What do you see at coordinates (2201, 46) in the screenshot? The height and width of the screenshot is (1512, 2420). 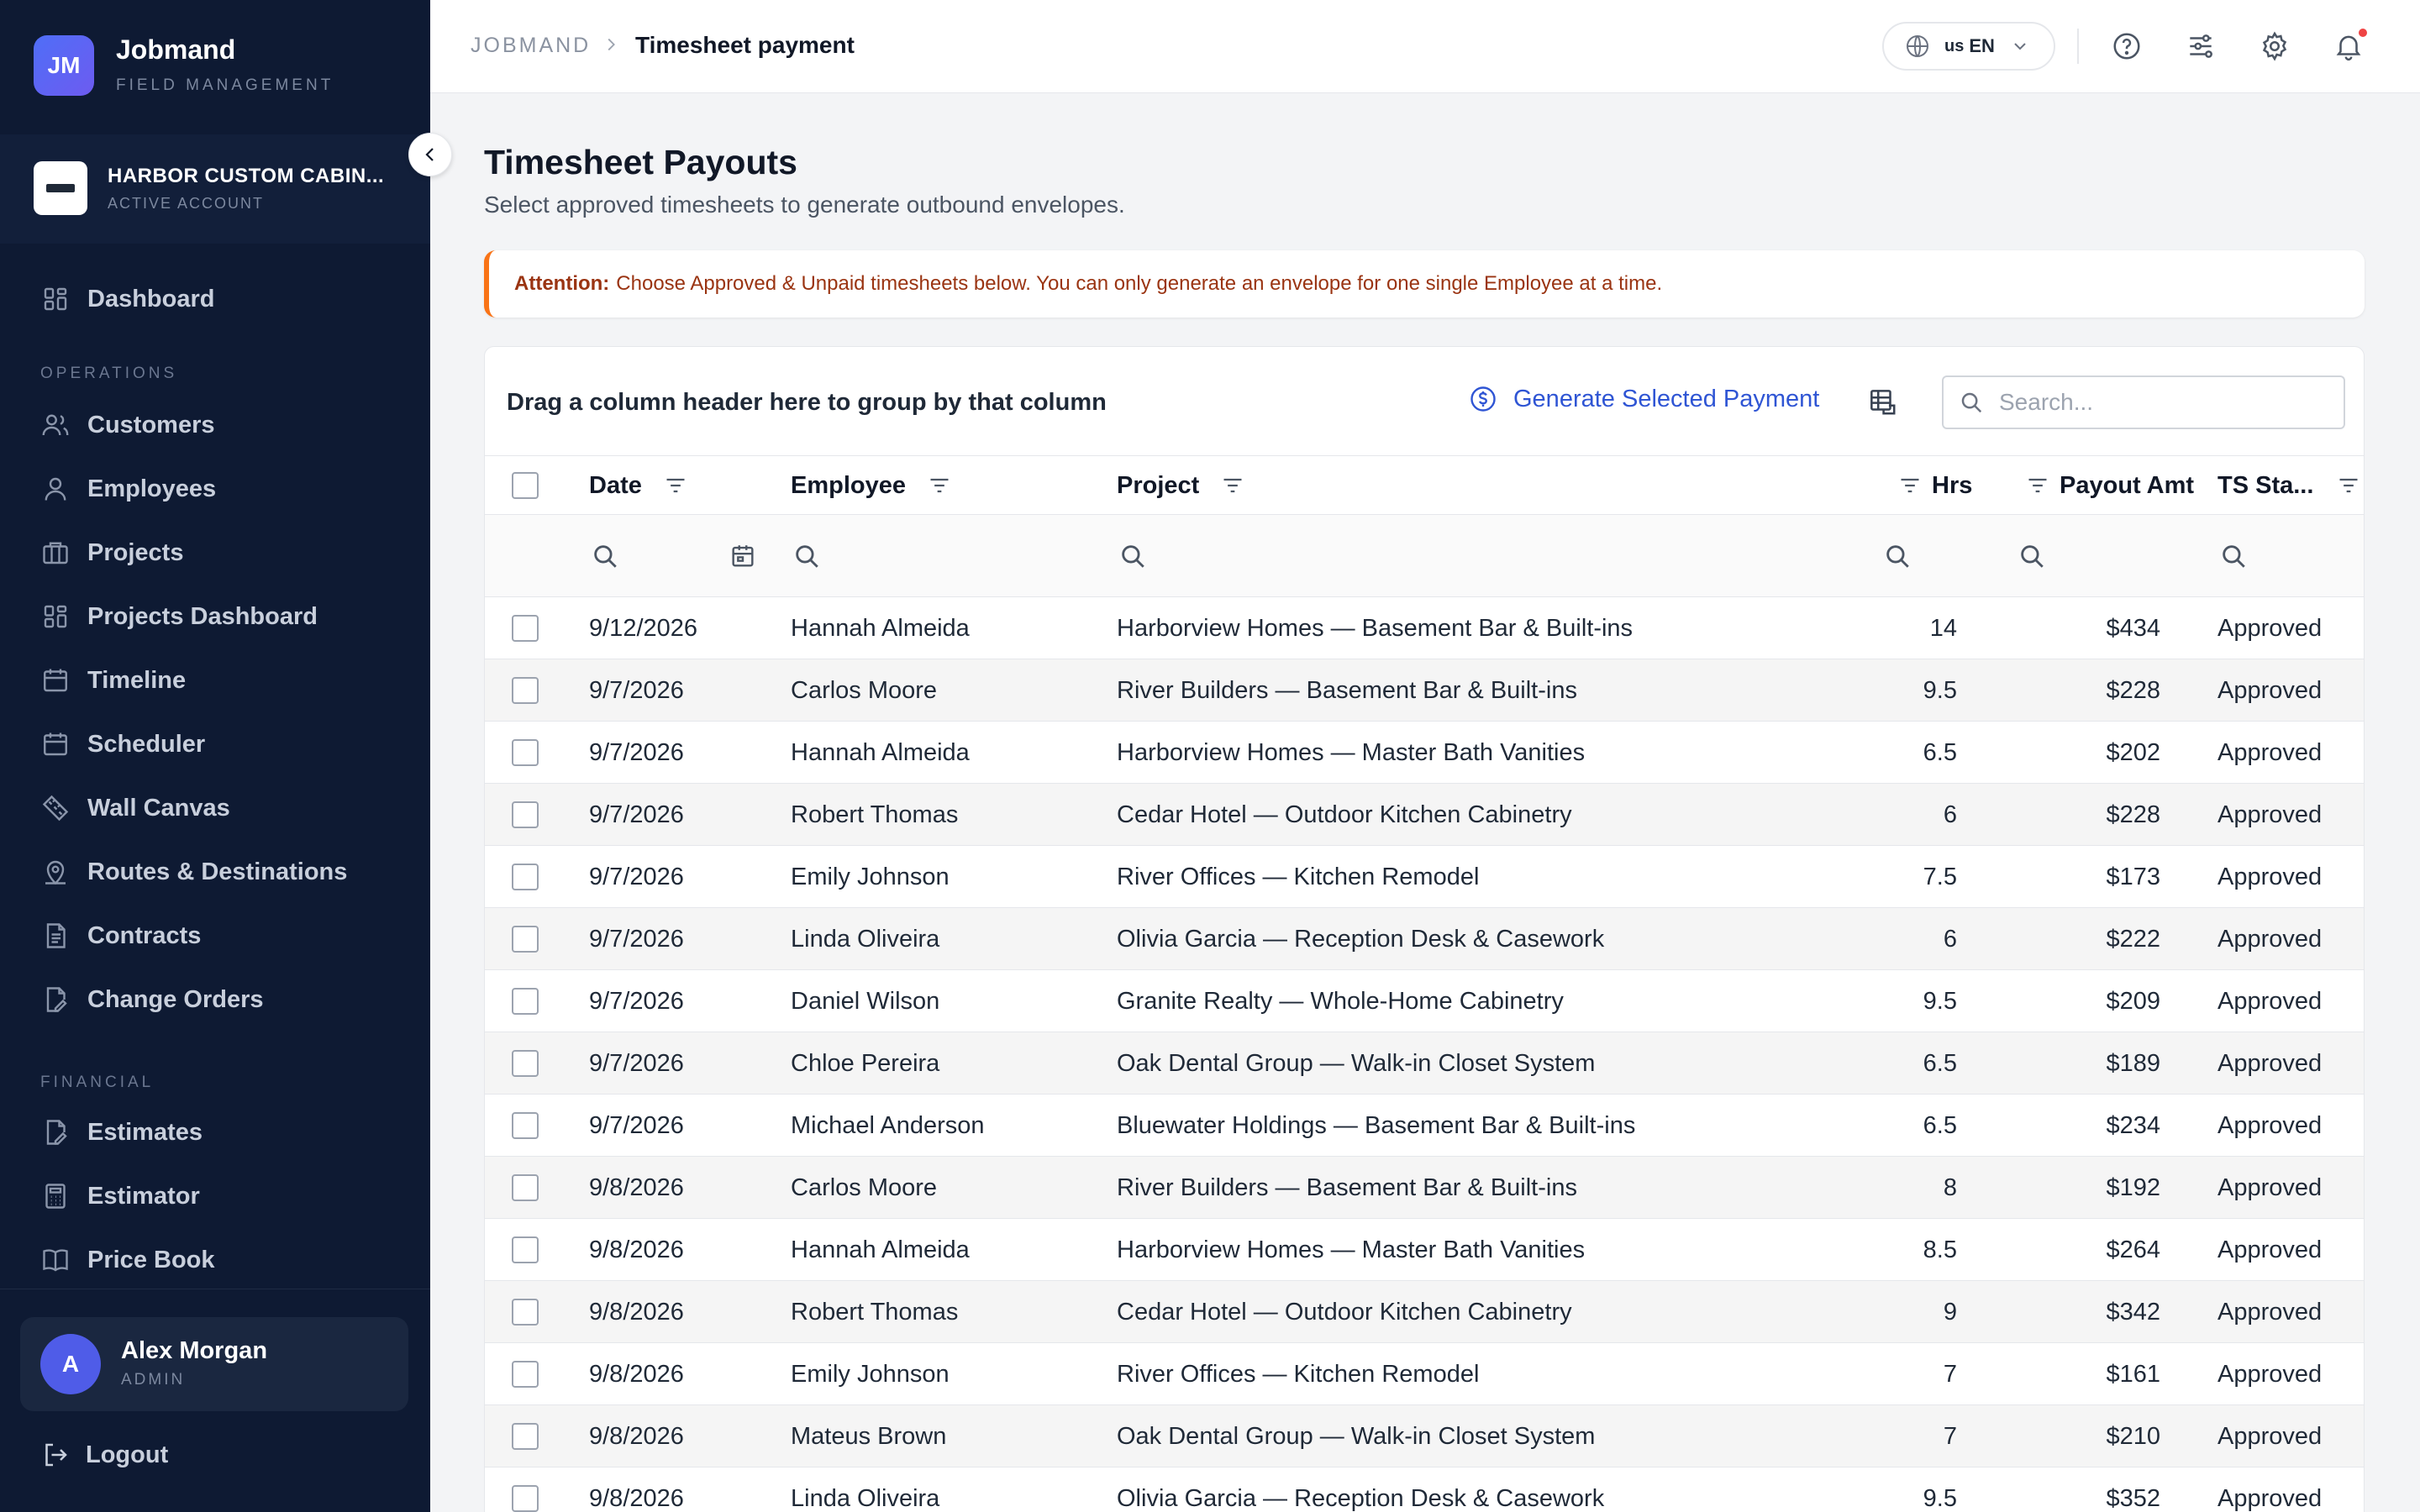 I see `sliders-icon` at bounding box center [2201, 46].